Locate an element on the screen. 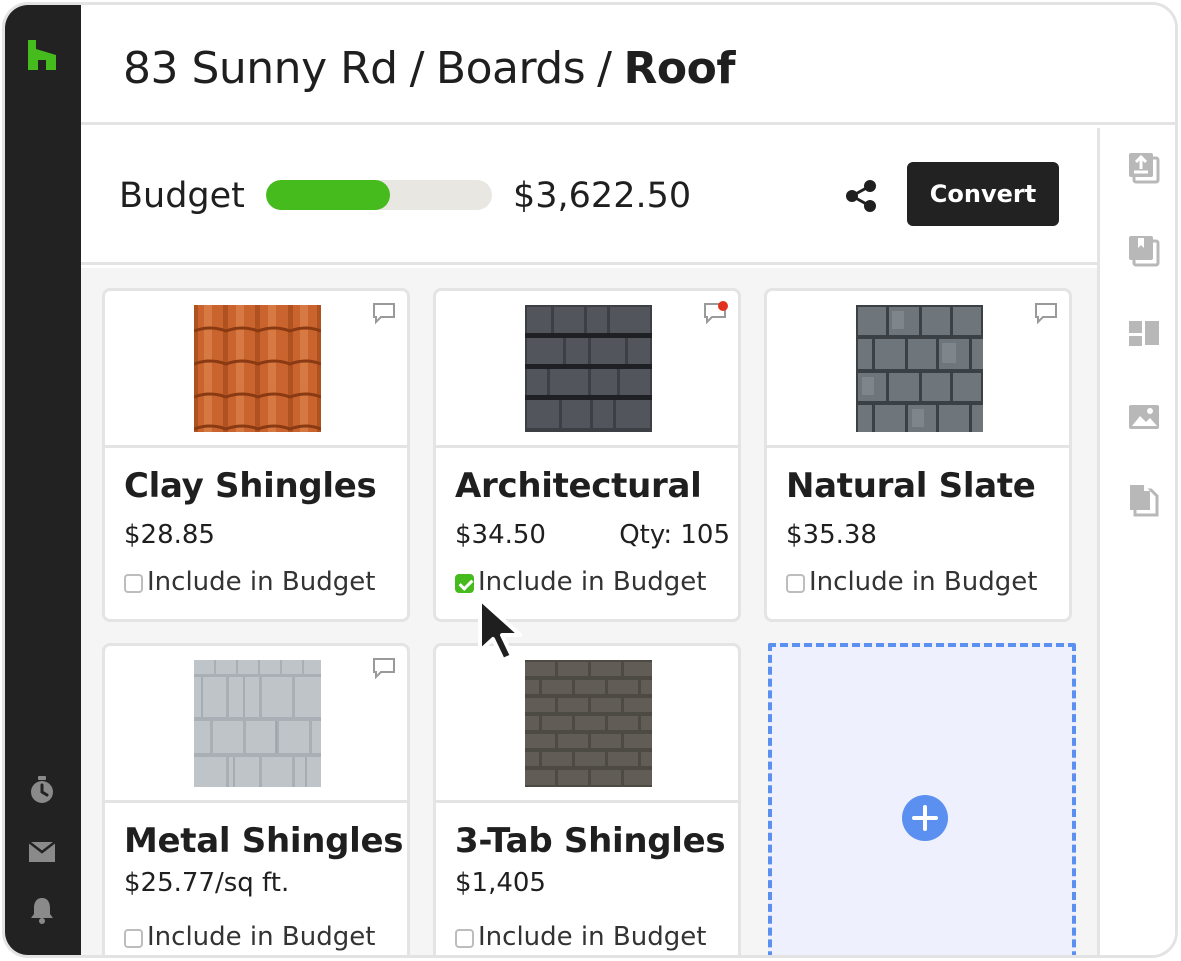  page-header: 83 Sunny Rd / Boards / Roof is located at coordinates (628, 65).